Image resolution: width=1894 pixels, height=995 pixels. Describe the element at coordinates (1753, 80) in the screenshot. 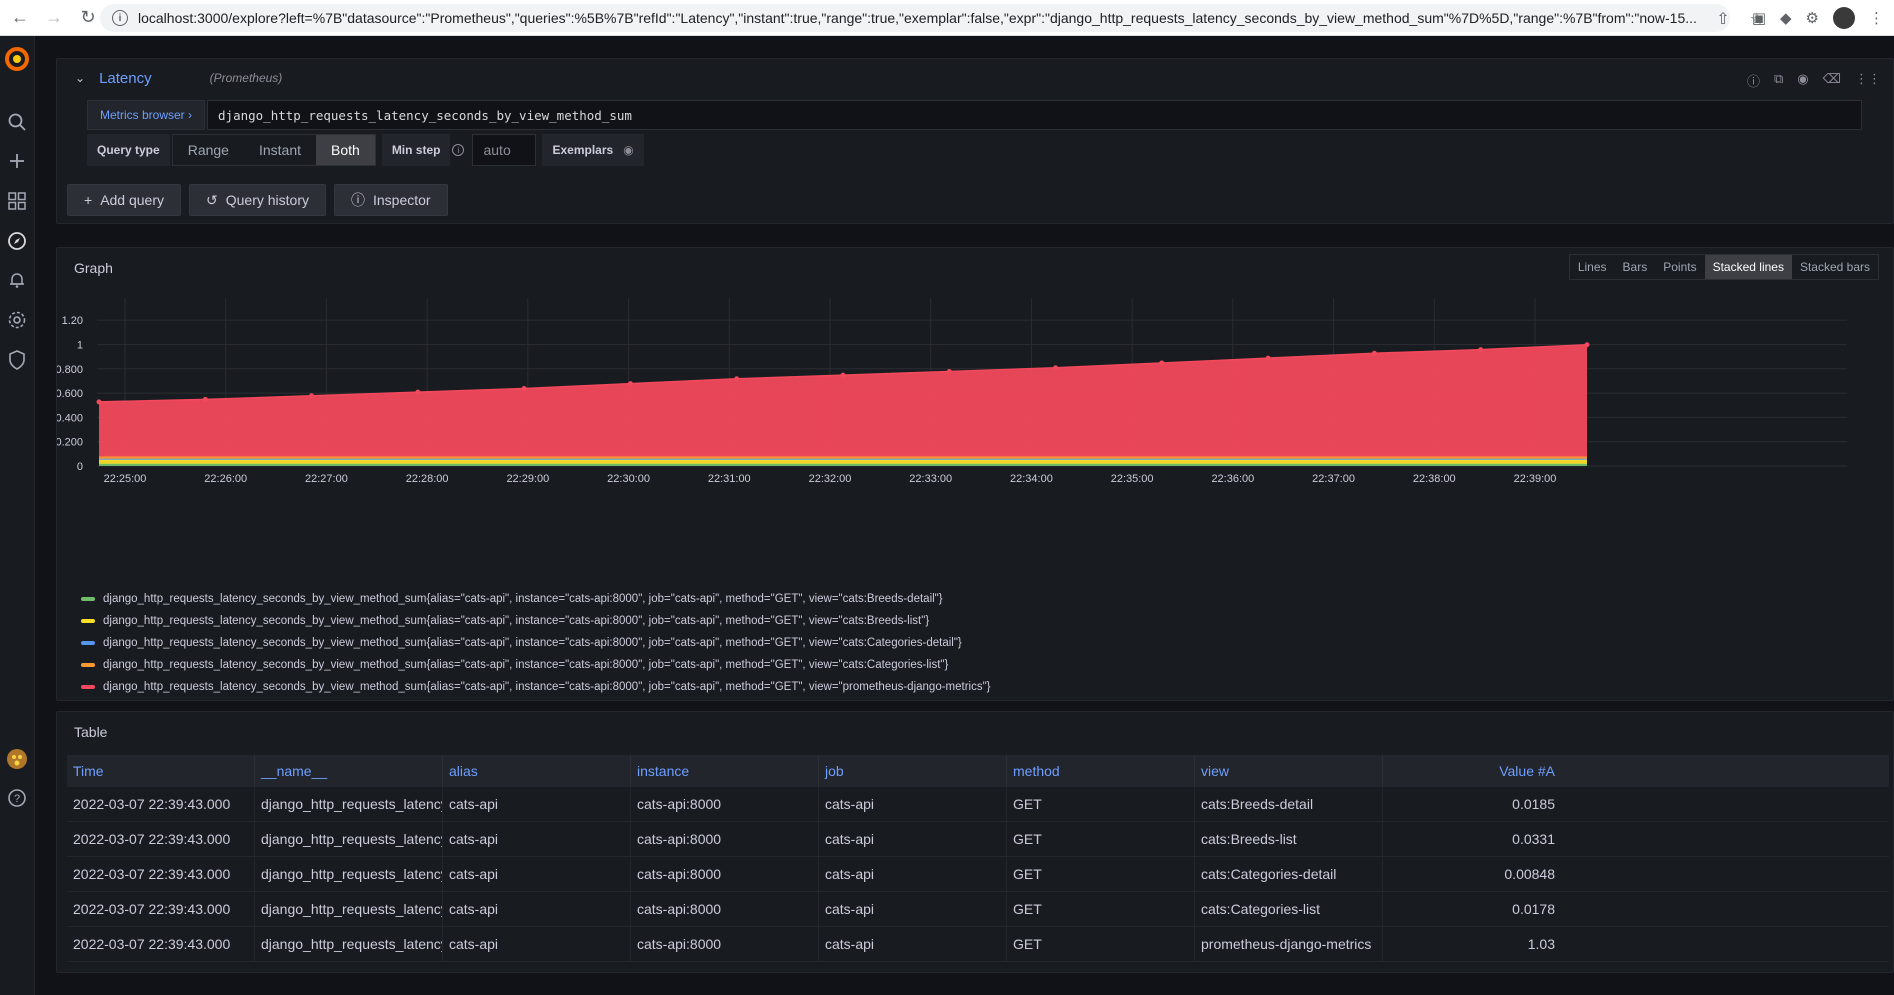

I see `help-icon: ⓘ` at that location.